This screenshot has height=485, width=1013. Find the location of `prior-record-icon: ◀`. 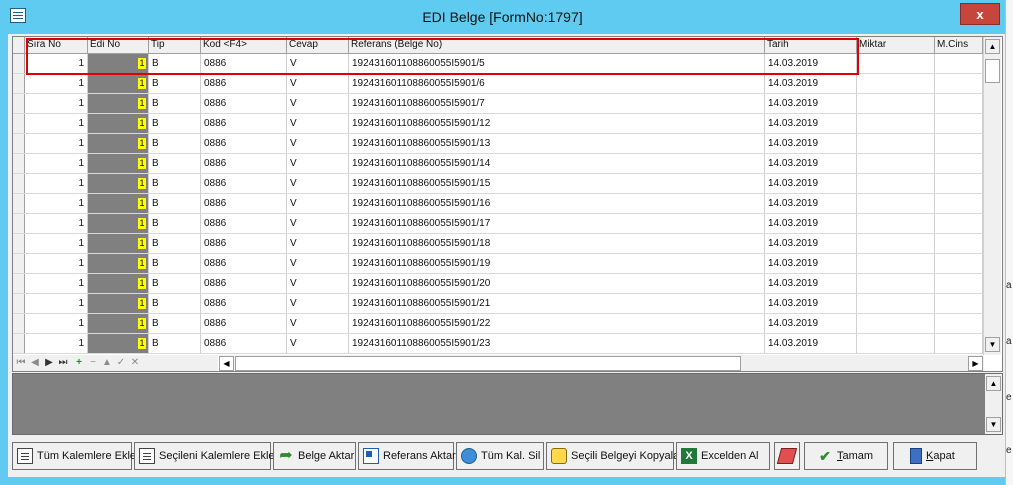

prior-record-icon: ◀ is located at coordinates (35, 363).